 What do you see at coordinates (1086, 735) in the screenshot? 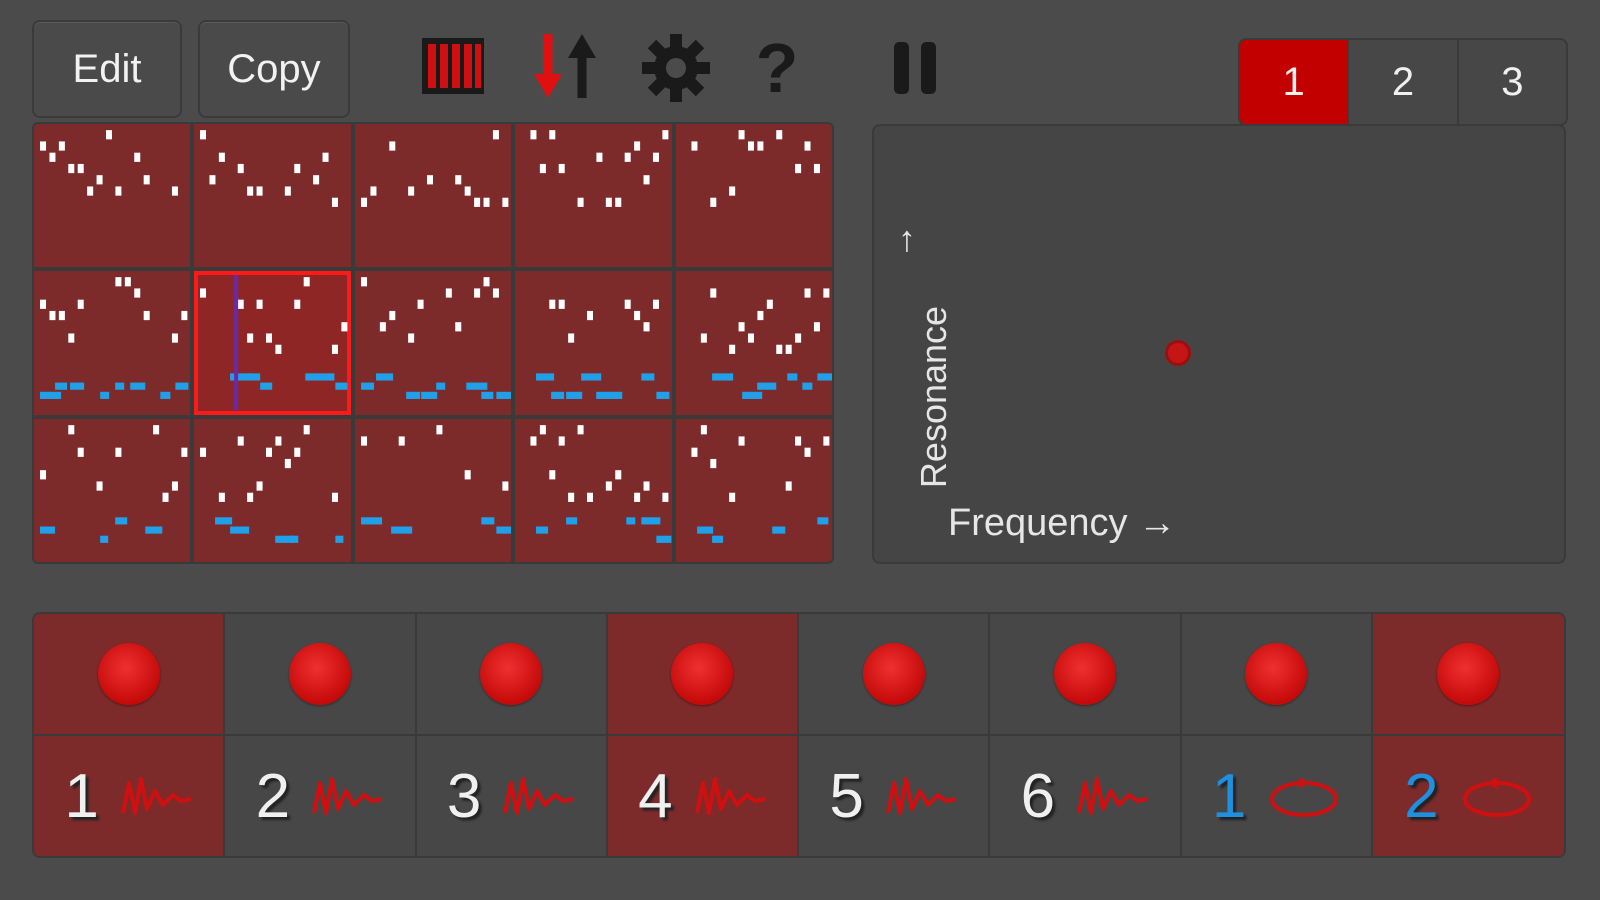
I see `sound-pad: 6` at bounding box center [1086, 735].